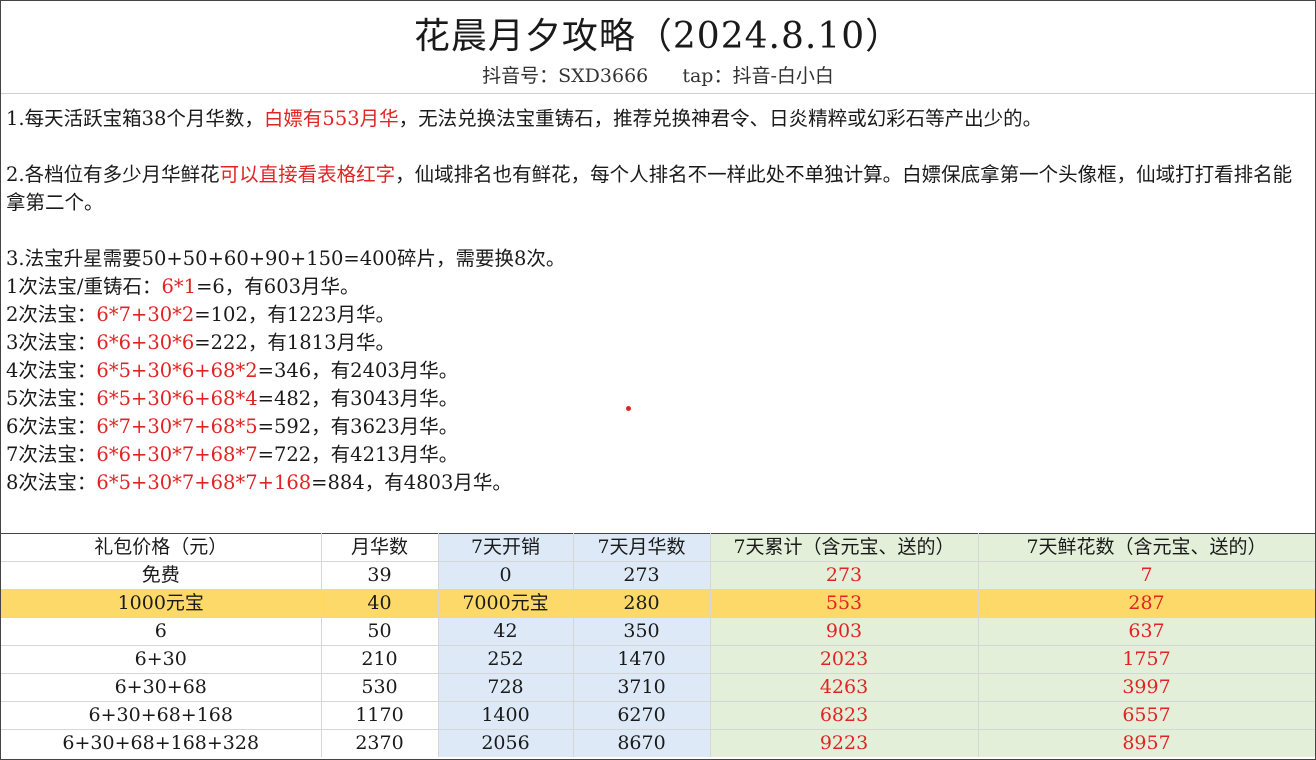 The width and height of the screenshot is (1316, 760). Describe the element at coordinates (177, 398) in the screenshot. I see `upgrade-formula: 6*5+30*6+68*4` at that location.